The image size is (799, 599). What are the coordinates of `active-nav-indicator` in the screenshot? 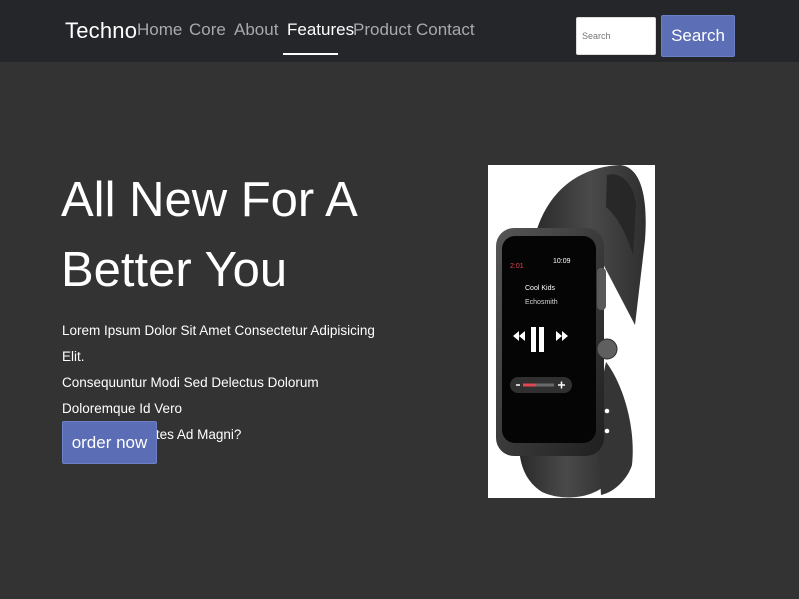 It's located at (310, 54).